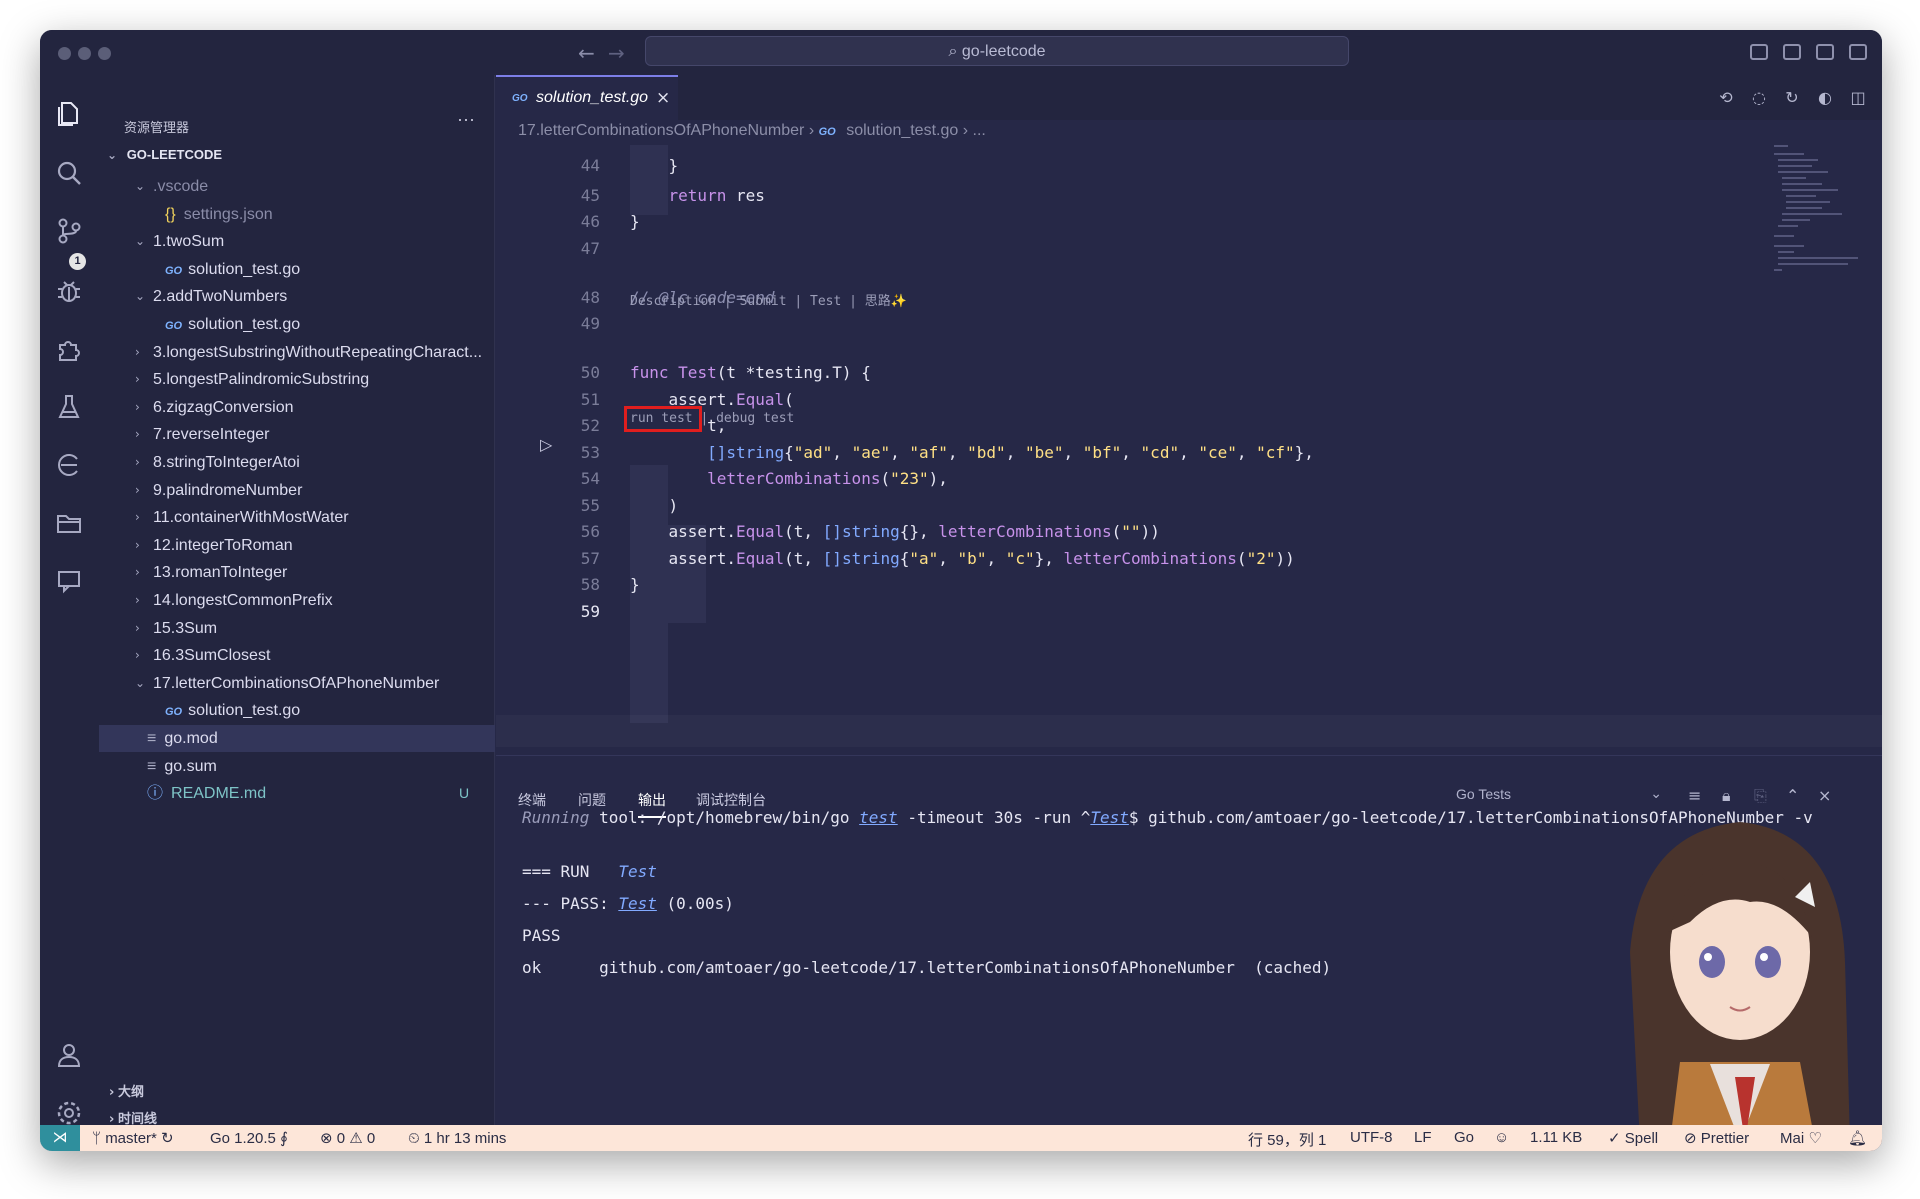 This screenshot has width=1920, height=1199. What do you see at coordinates (1287, 1139) in the screenshot?
I see `cursor-position: 行 59，列 1` at bounding box center [1287, 1139].